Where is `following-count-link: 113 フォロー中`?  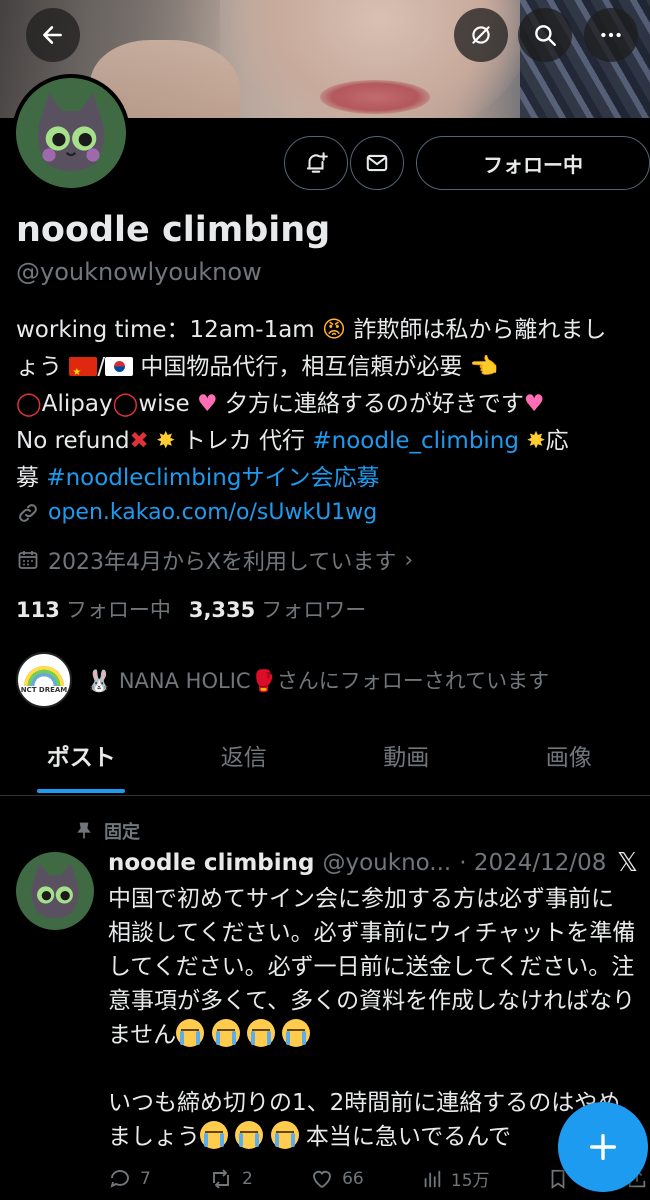
following-count-link: 113 フォロー中 is located at coordinates (93, 609).